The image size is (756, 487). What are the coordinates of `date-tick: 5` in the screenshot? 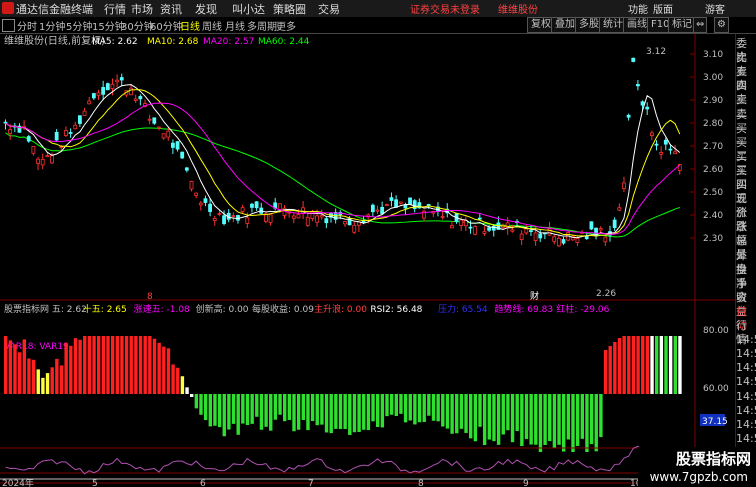 It's located at (95, 483).